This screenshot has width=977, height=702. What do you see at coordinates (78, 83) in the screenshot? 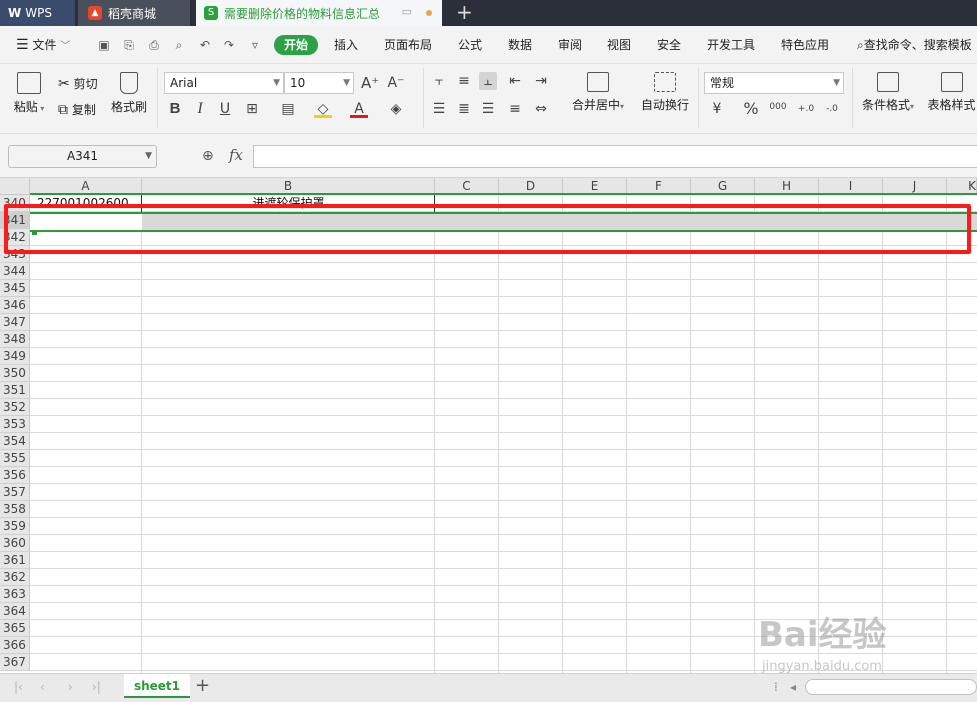
I see `cut-button: ✂ 剪切` at bounding box center [78, 83].